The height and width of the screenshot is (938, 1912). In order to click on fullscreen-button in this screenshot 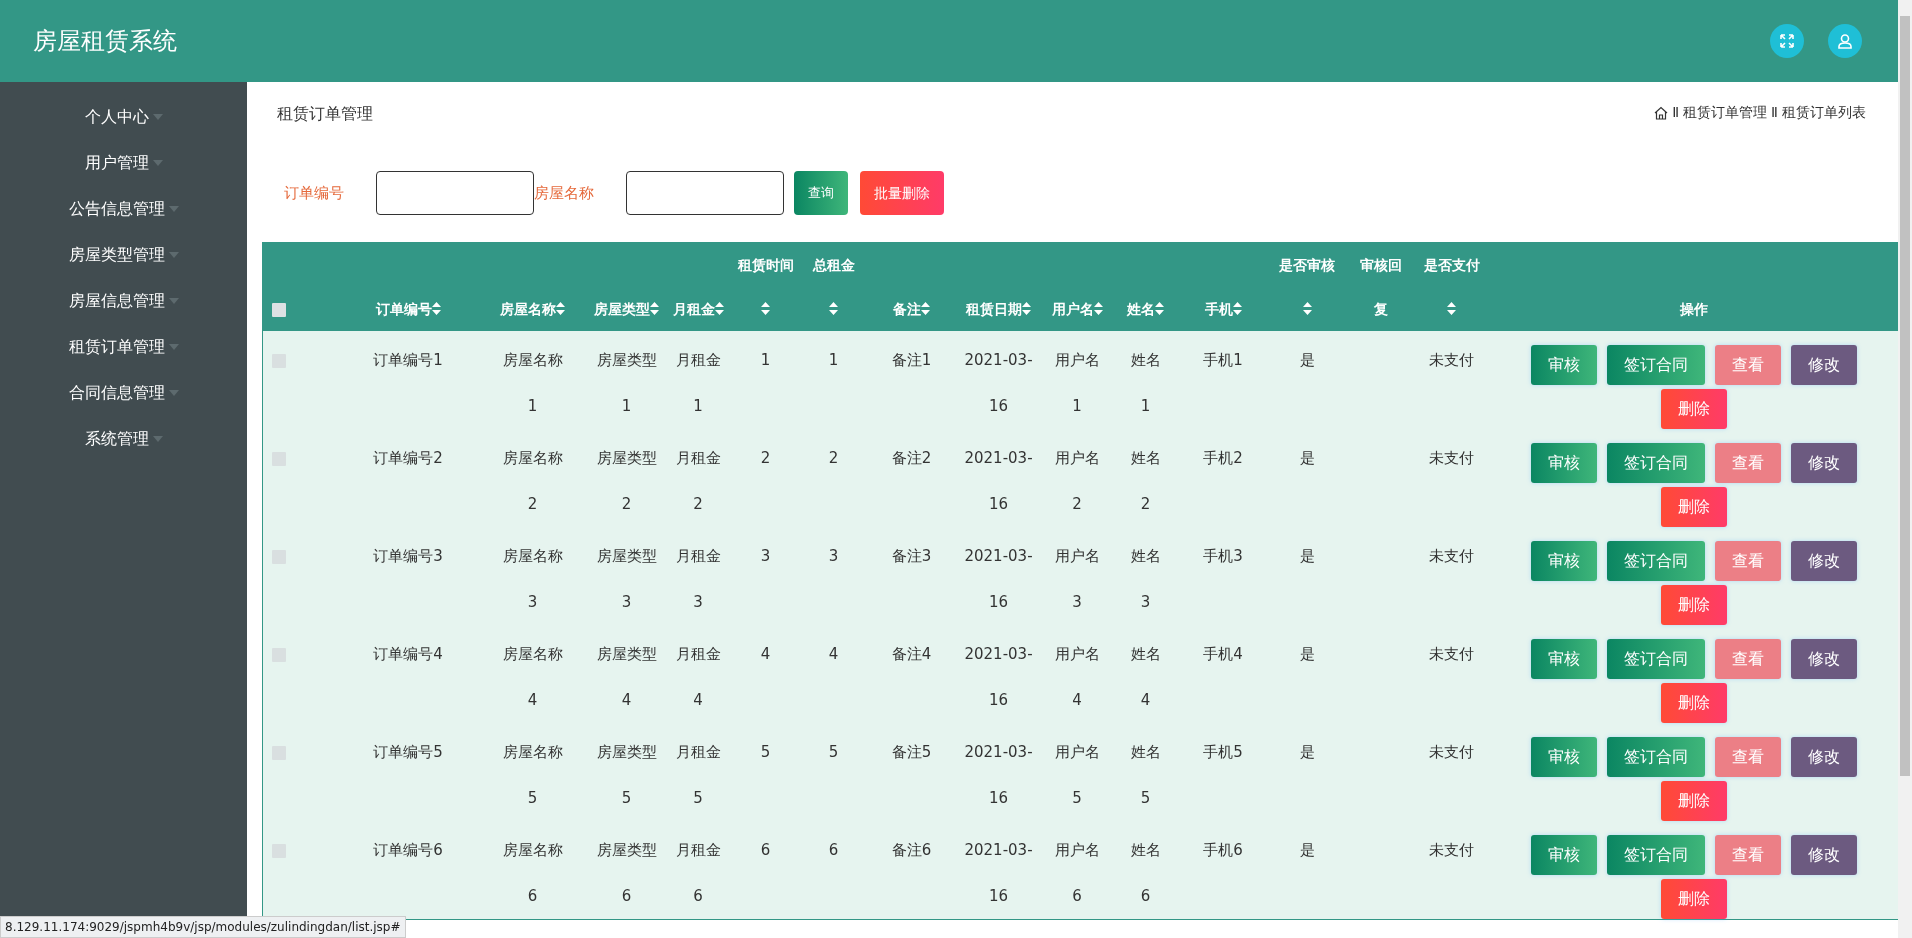, I will do `click(1787, 41)`.